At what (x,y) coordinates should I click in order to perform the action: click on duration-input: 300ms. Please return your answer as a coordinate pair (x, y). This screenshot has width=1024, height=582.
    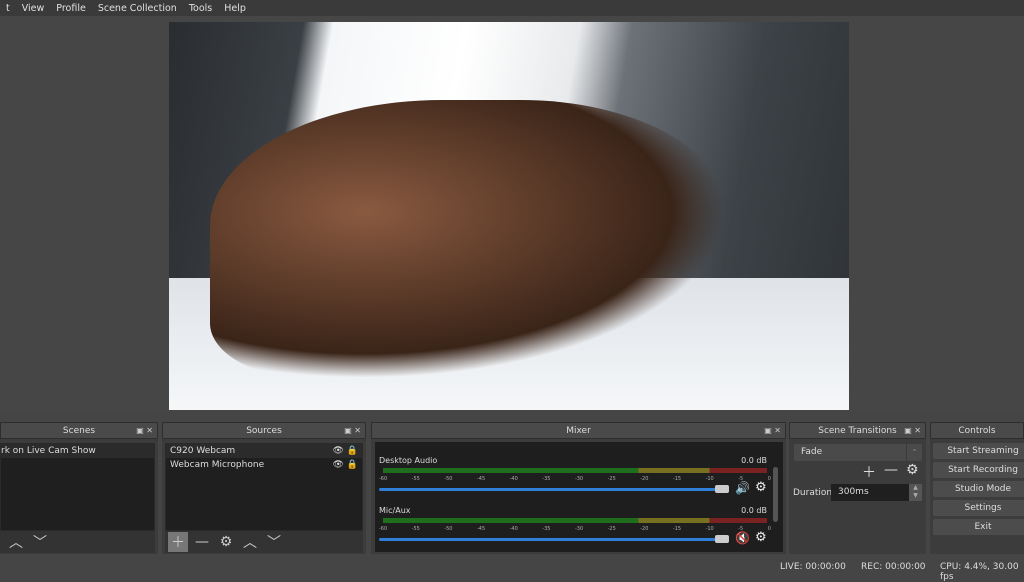
    Looking at the image, I should click on (870, 492).